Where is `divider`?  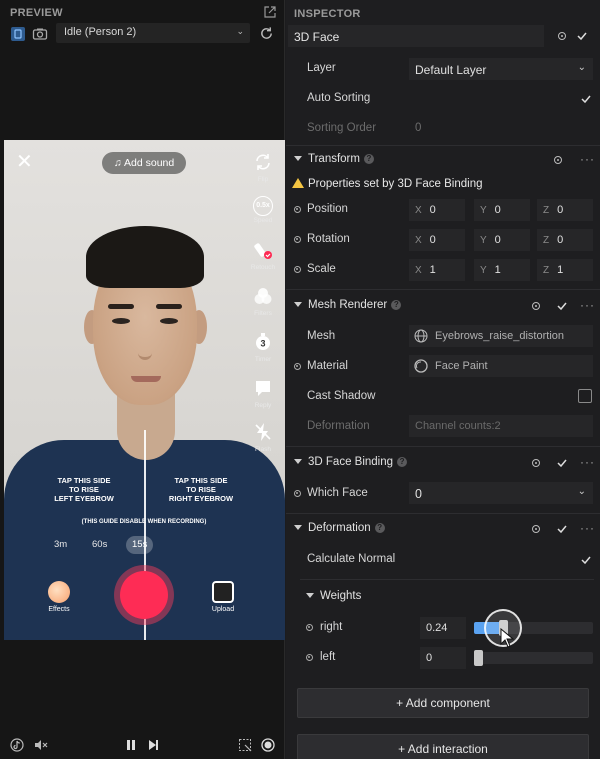
divider is located at coordinates (443, 513).